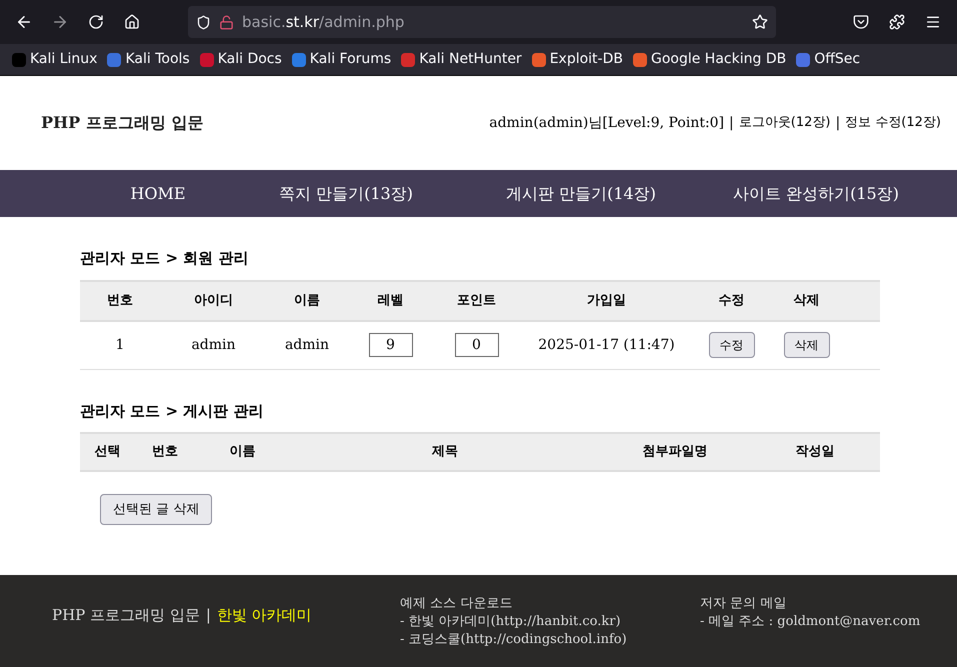 This screenshot has width=957, height=667. What do you see at coordinates (457, 604) in the screenshot?
I see `footer-text: 예제 소스 다운로드` at bounding box center [457, 604].